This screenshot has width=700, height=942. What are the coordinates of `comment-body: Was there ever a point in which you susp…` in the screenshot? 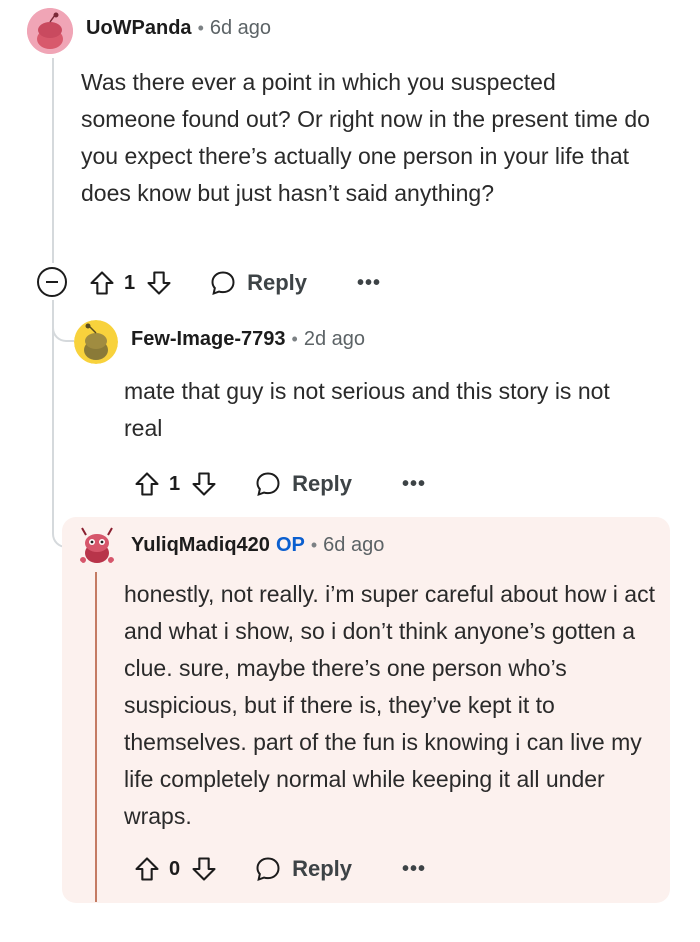 It's located at (365, 137).